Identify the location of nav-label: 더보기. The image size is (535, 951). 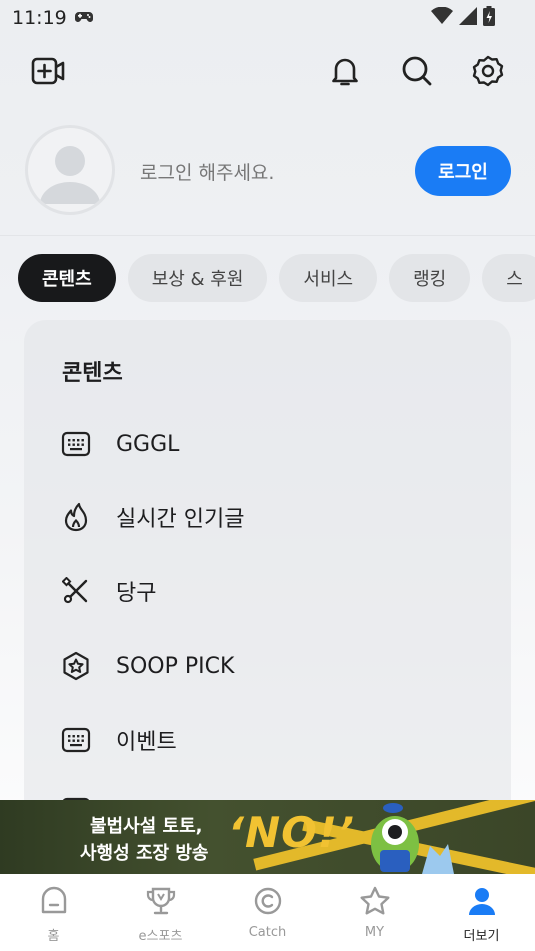
(481, 936).